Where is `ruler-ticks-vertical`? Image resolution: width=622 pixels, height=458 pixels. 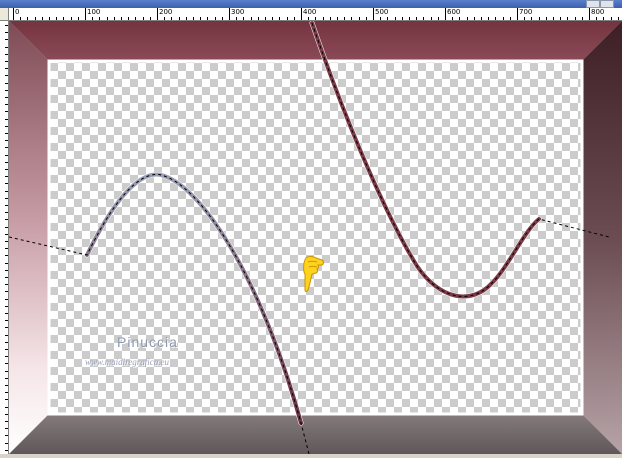
ruler-ticks-vertical is located at coordinates (6, 238).